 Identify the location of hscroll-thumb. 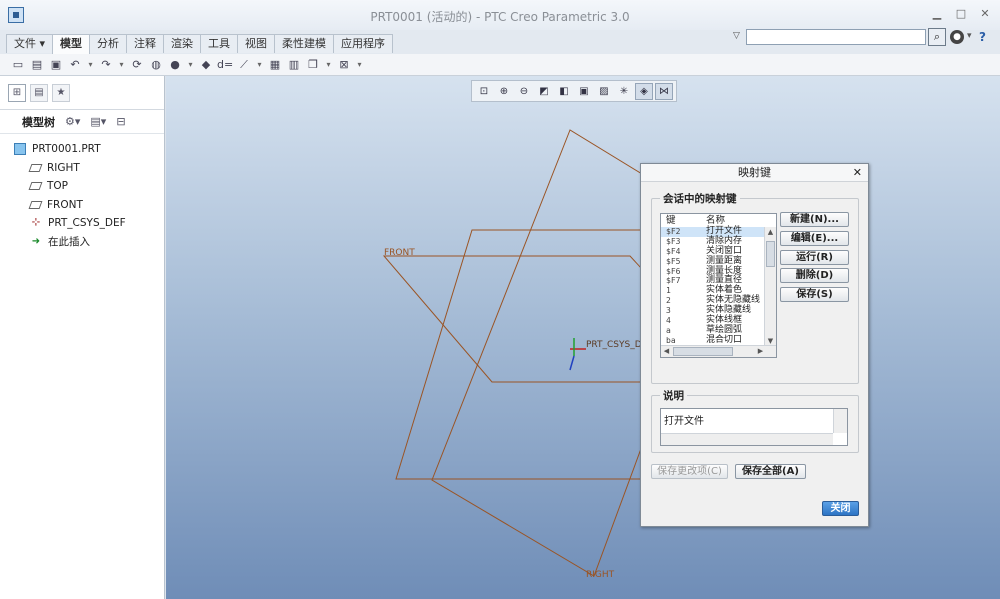
(703, 351).